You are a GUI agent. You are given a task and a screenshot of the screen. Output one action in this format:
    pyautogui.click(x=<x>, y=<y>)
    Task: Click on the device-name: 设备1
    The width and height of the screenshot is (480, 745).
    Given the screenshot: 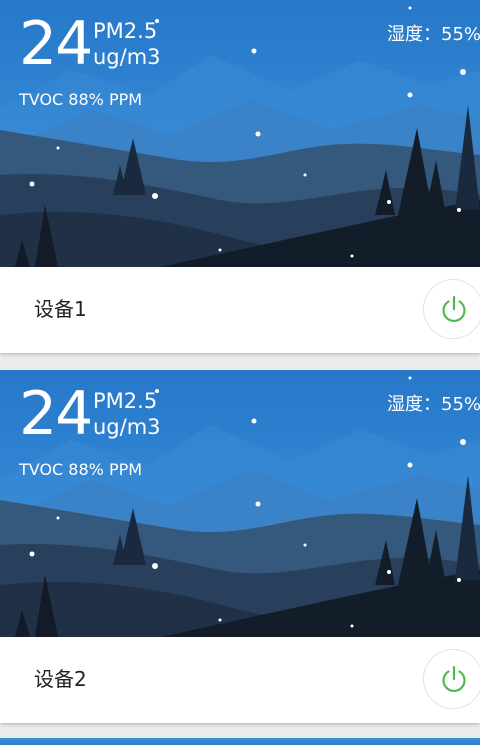 What is the action you would take?
    pyautogui.click(x=60, y=309)
    